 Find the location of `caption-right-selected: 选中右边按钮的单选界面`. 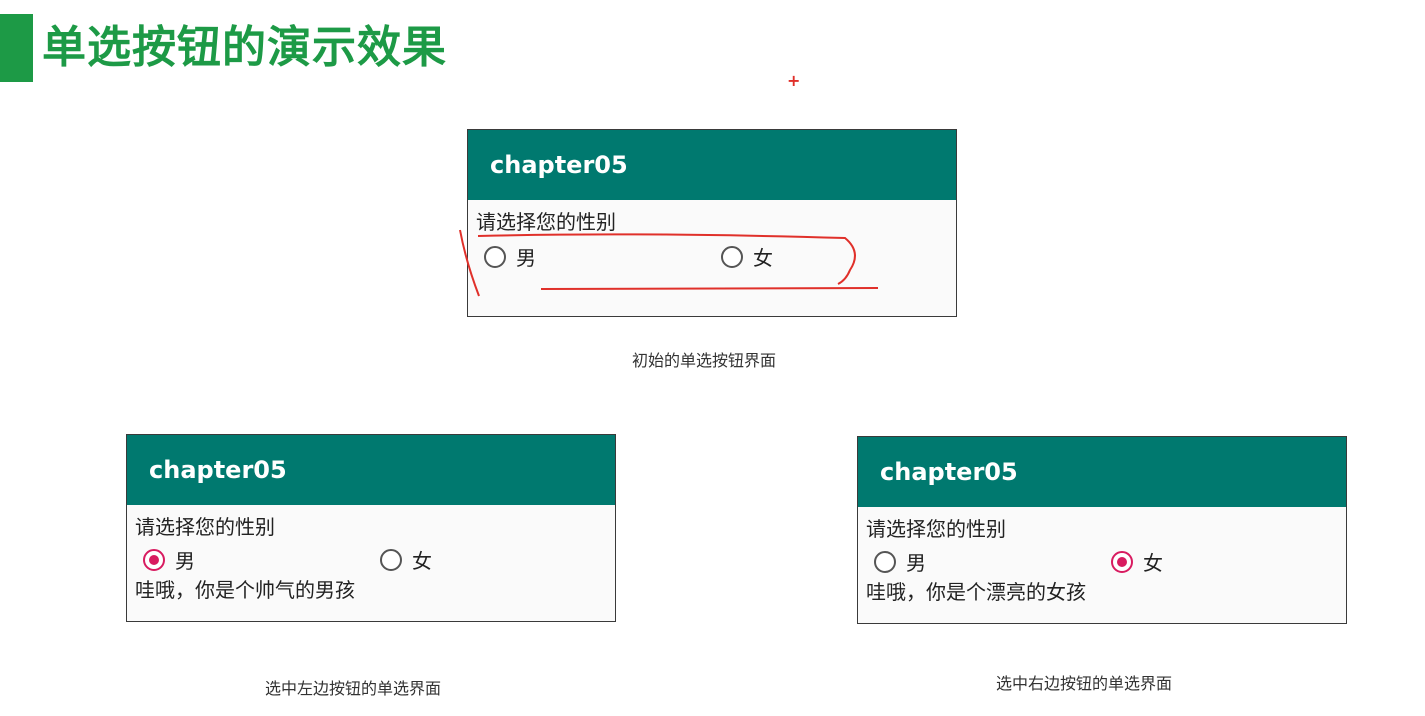

caption-right-selected: 选中右边按钮的单选界面 is located at coordinates (1084, 683).